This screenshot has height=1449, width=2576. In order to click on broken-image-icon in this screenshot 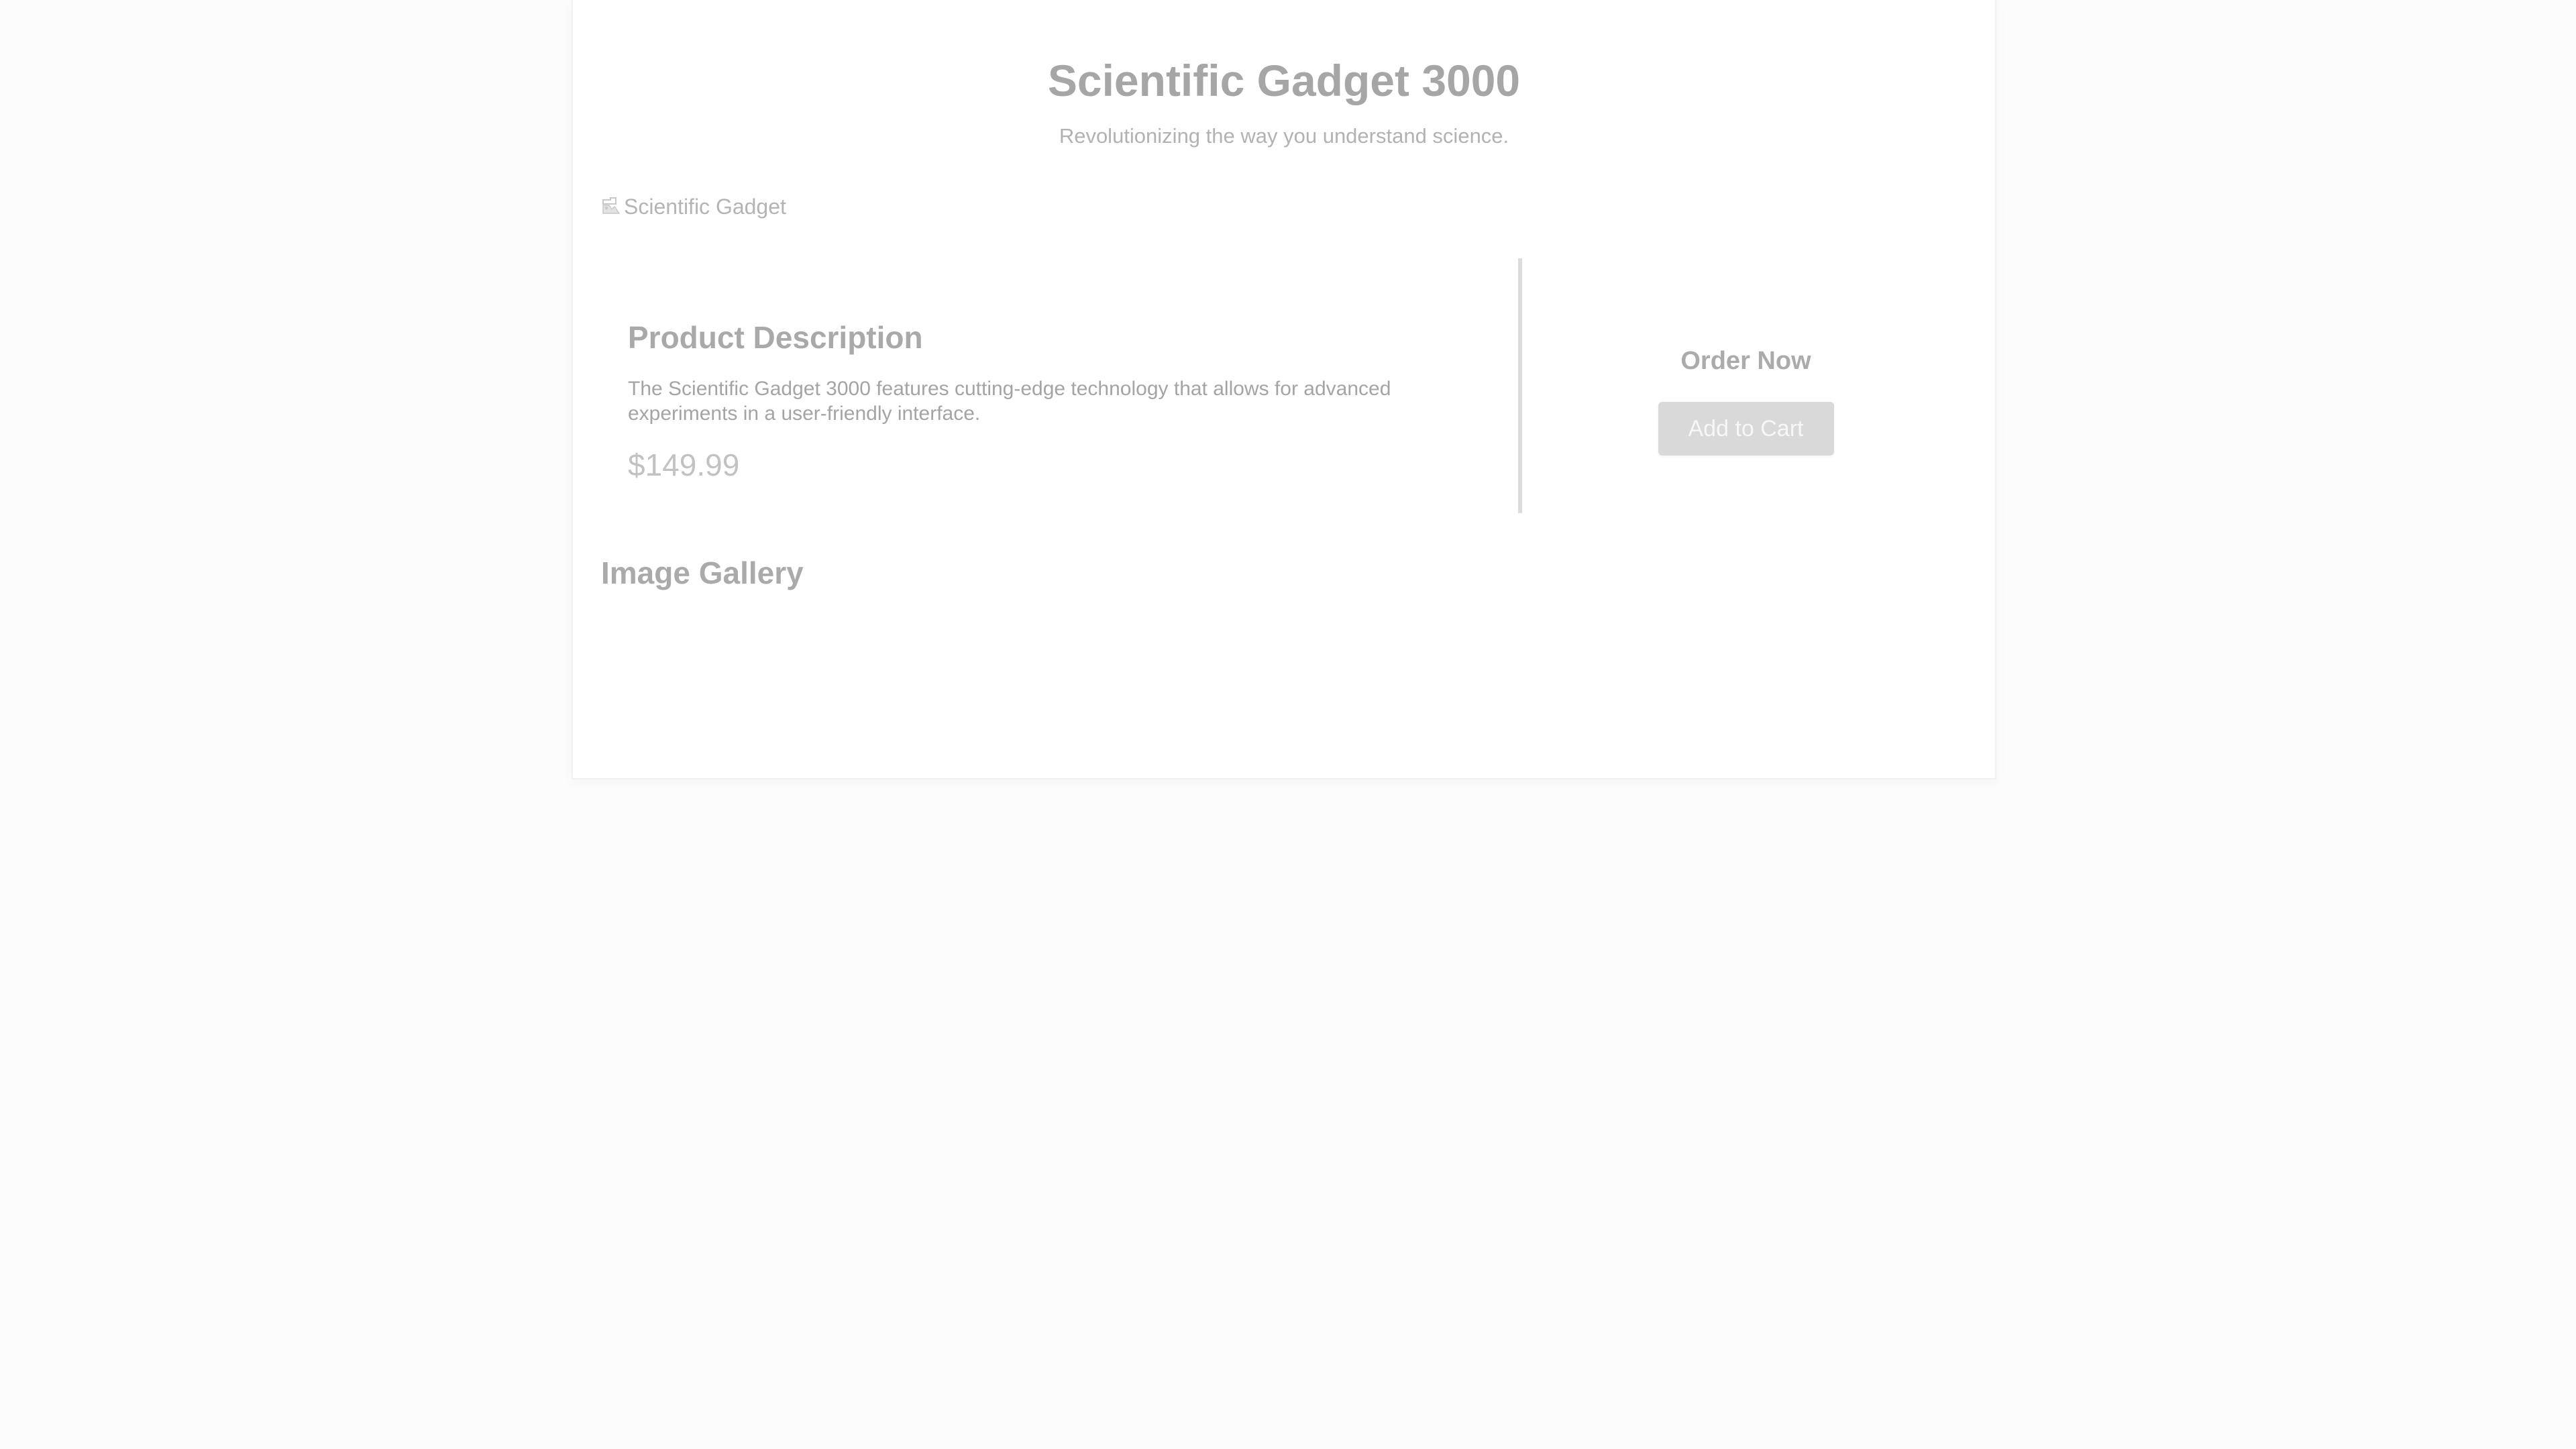, I will do `click(611, 207)`.